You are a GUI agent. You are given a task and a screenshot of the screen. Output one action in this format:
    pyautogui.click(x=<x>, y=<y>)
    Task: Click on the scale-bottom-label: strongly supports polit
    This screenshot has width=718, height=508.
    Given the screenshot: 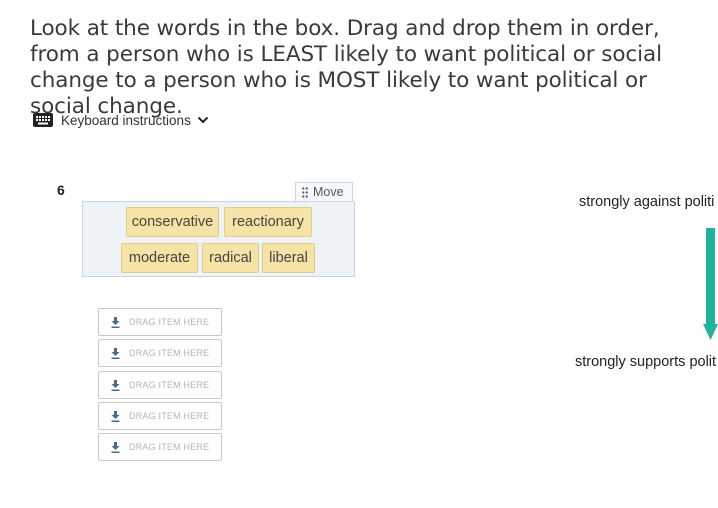 What is the action you would take?
    pyautogui.click(x=646, y=362)
    